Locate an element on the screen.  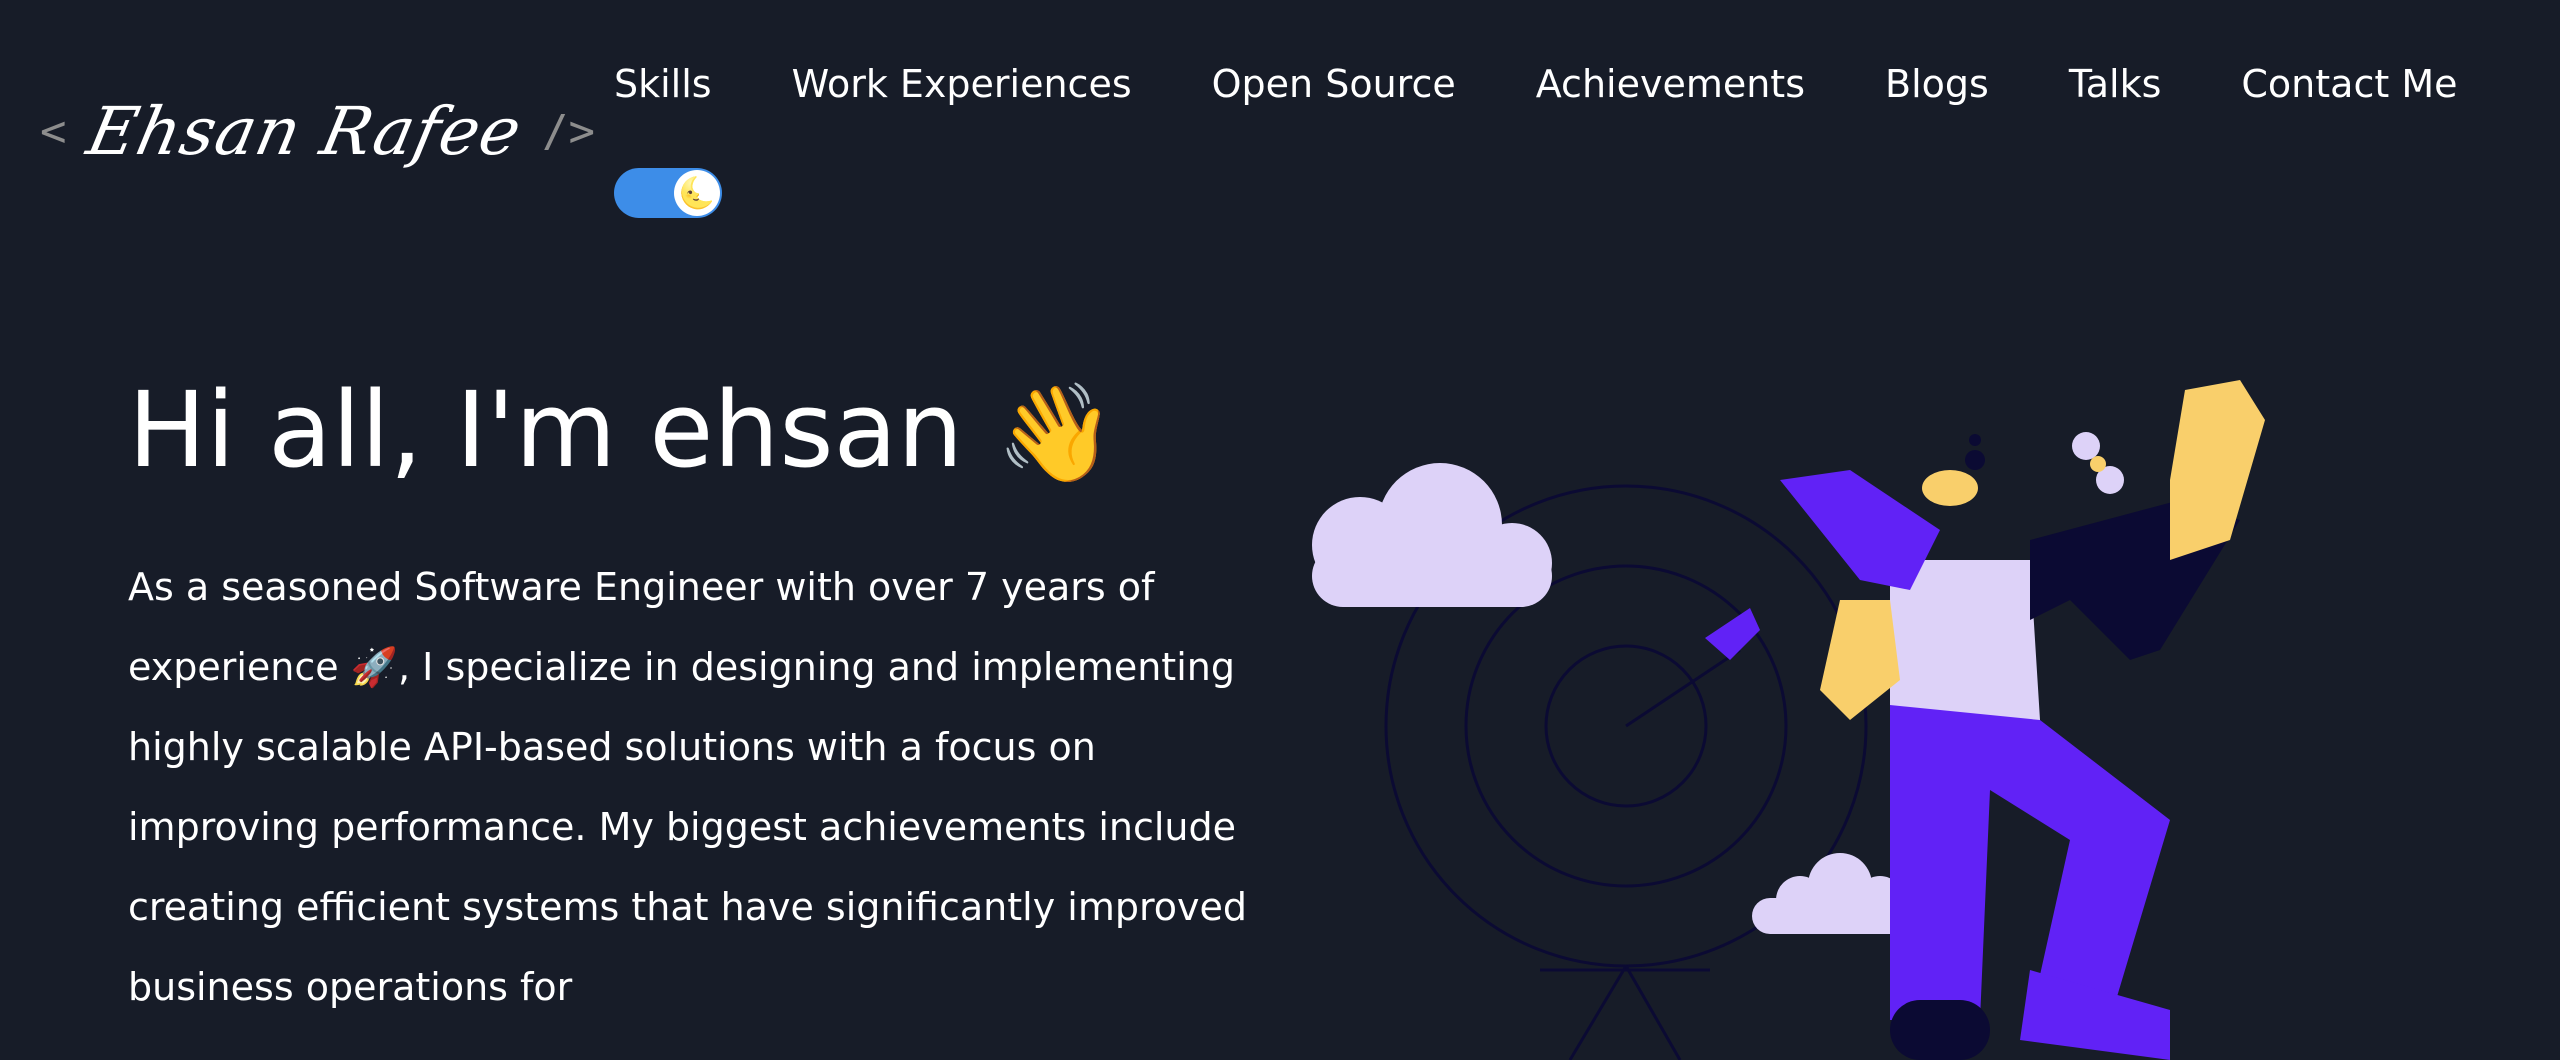
moon-icon: 🌜 is located at coordinates (697, 193).